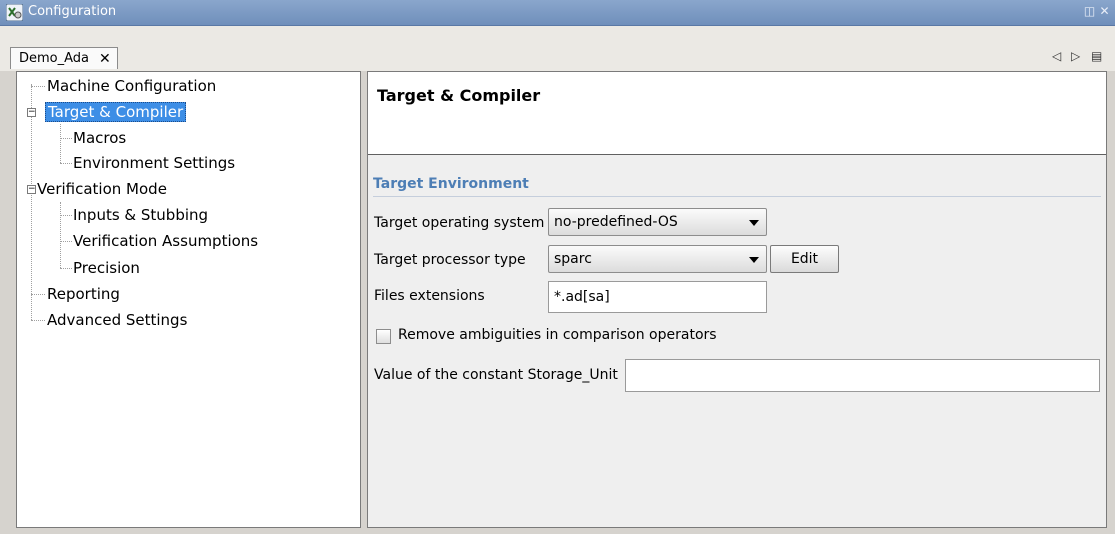 This screenshot has width=1115, height=534. I want to click on tab-close-icon: ✕, so click(105, 59).